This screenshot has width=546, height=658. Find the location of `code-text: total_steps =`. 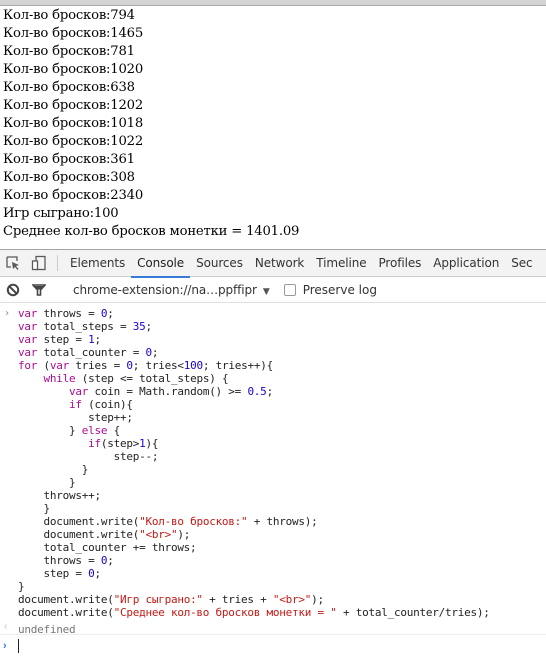

code-text: total_steps = is located at coordinates (85, 326).